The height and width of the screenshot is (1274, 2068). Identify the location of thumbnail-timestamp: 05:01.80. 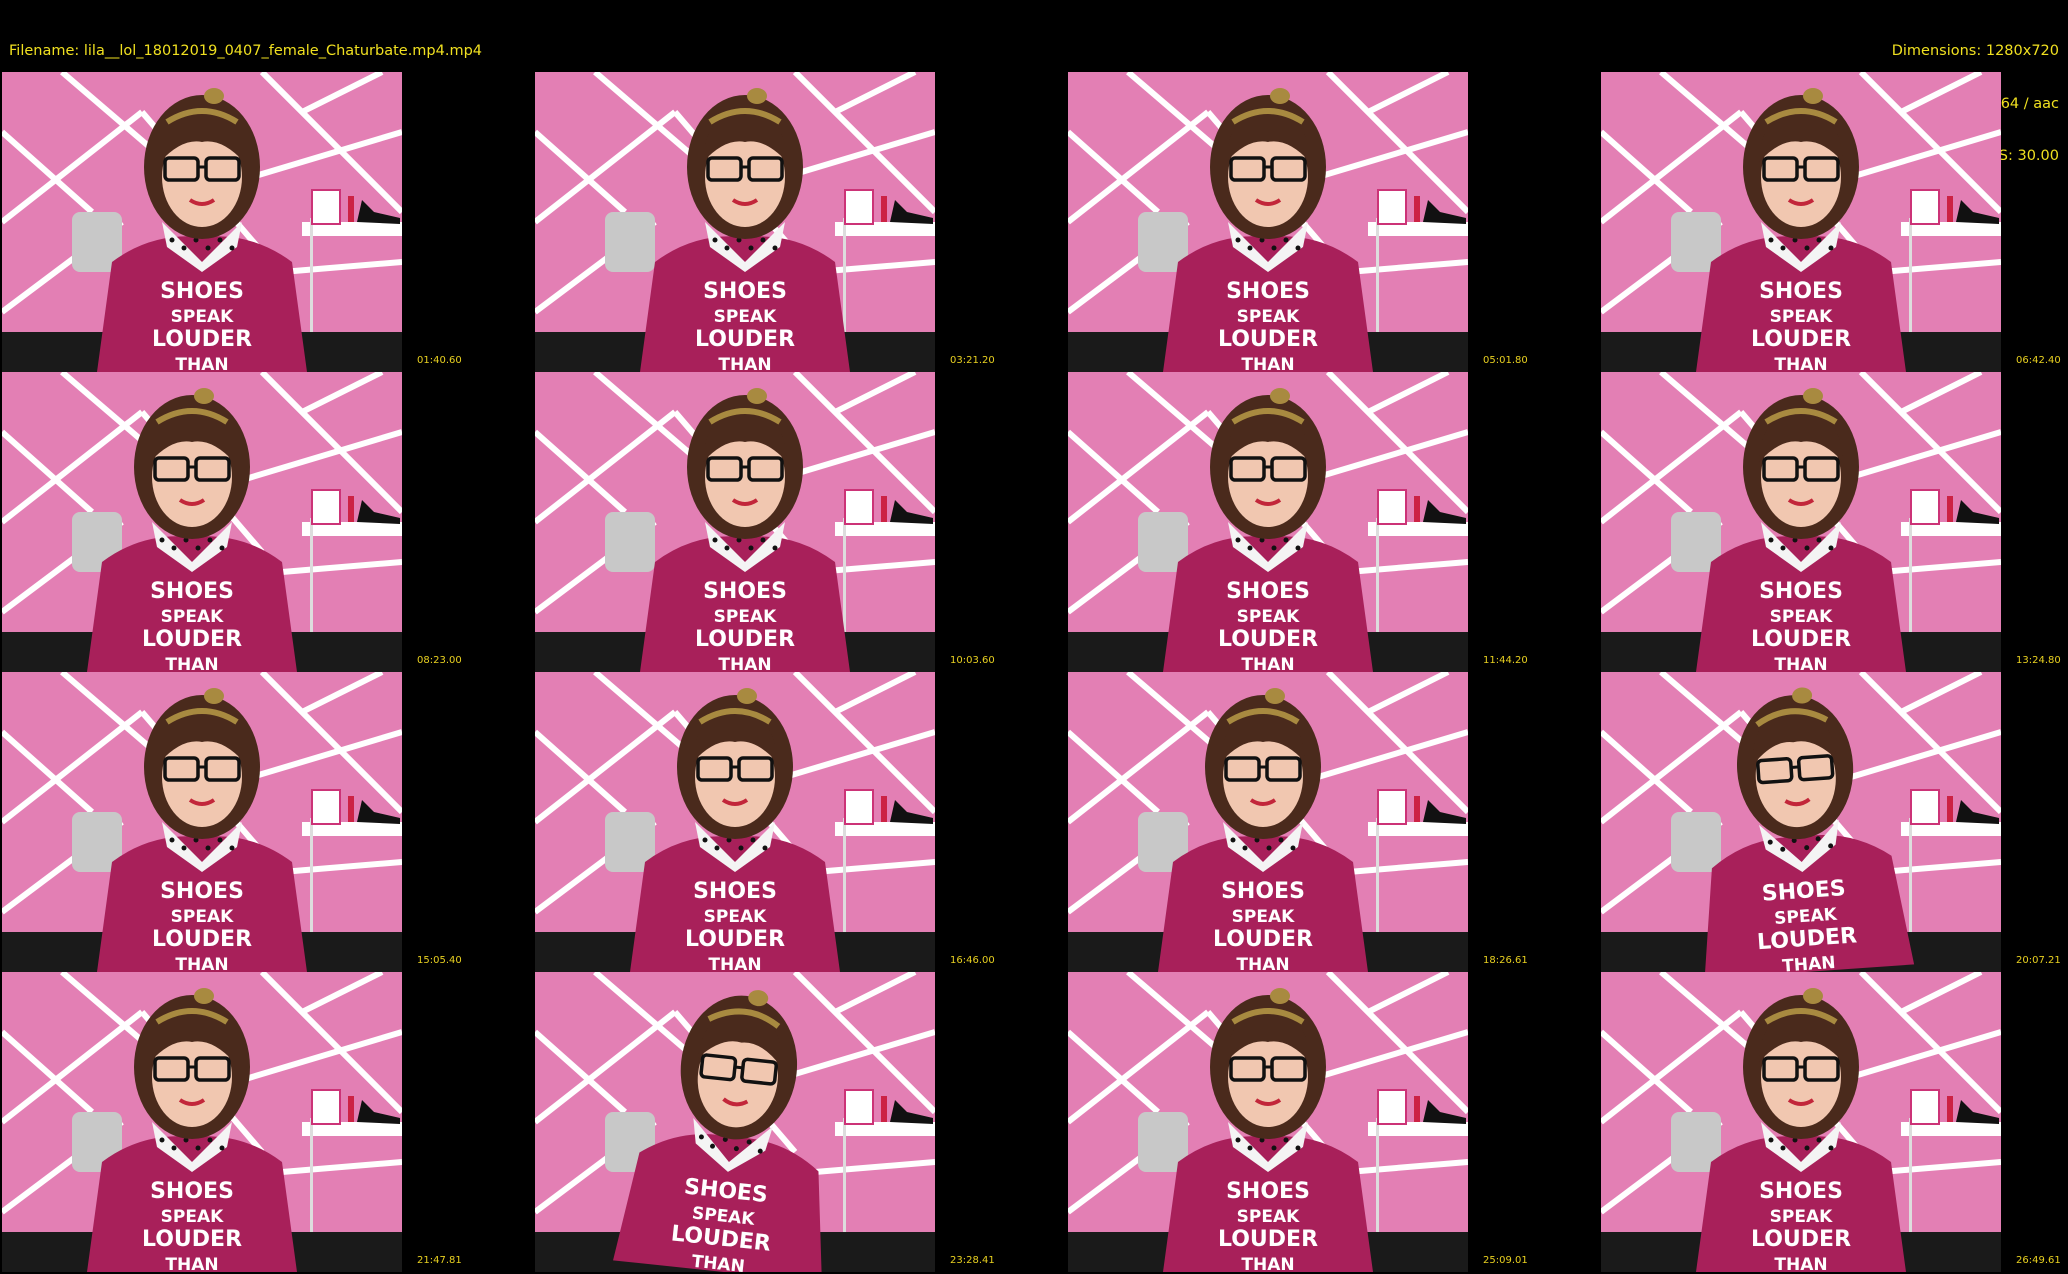
(1505, 360).